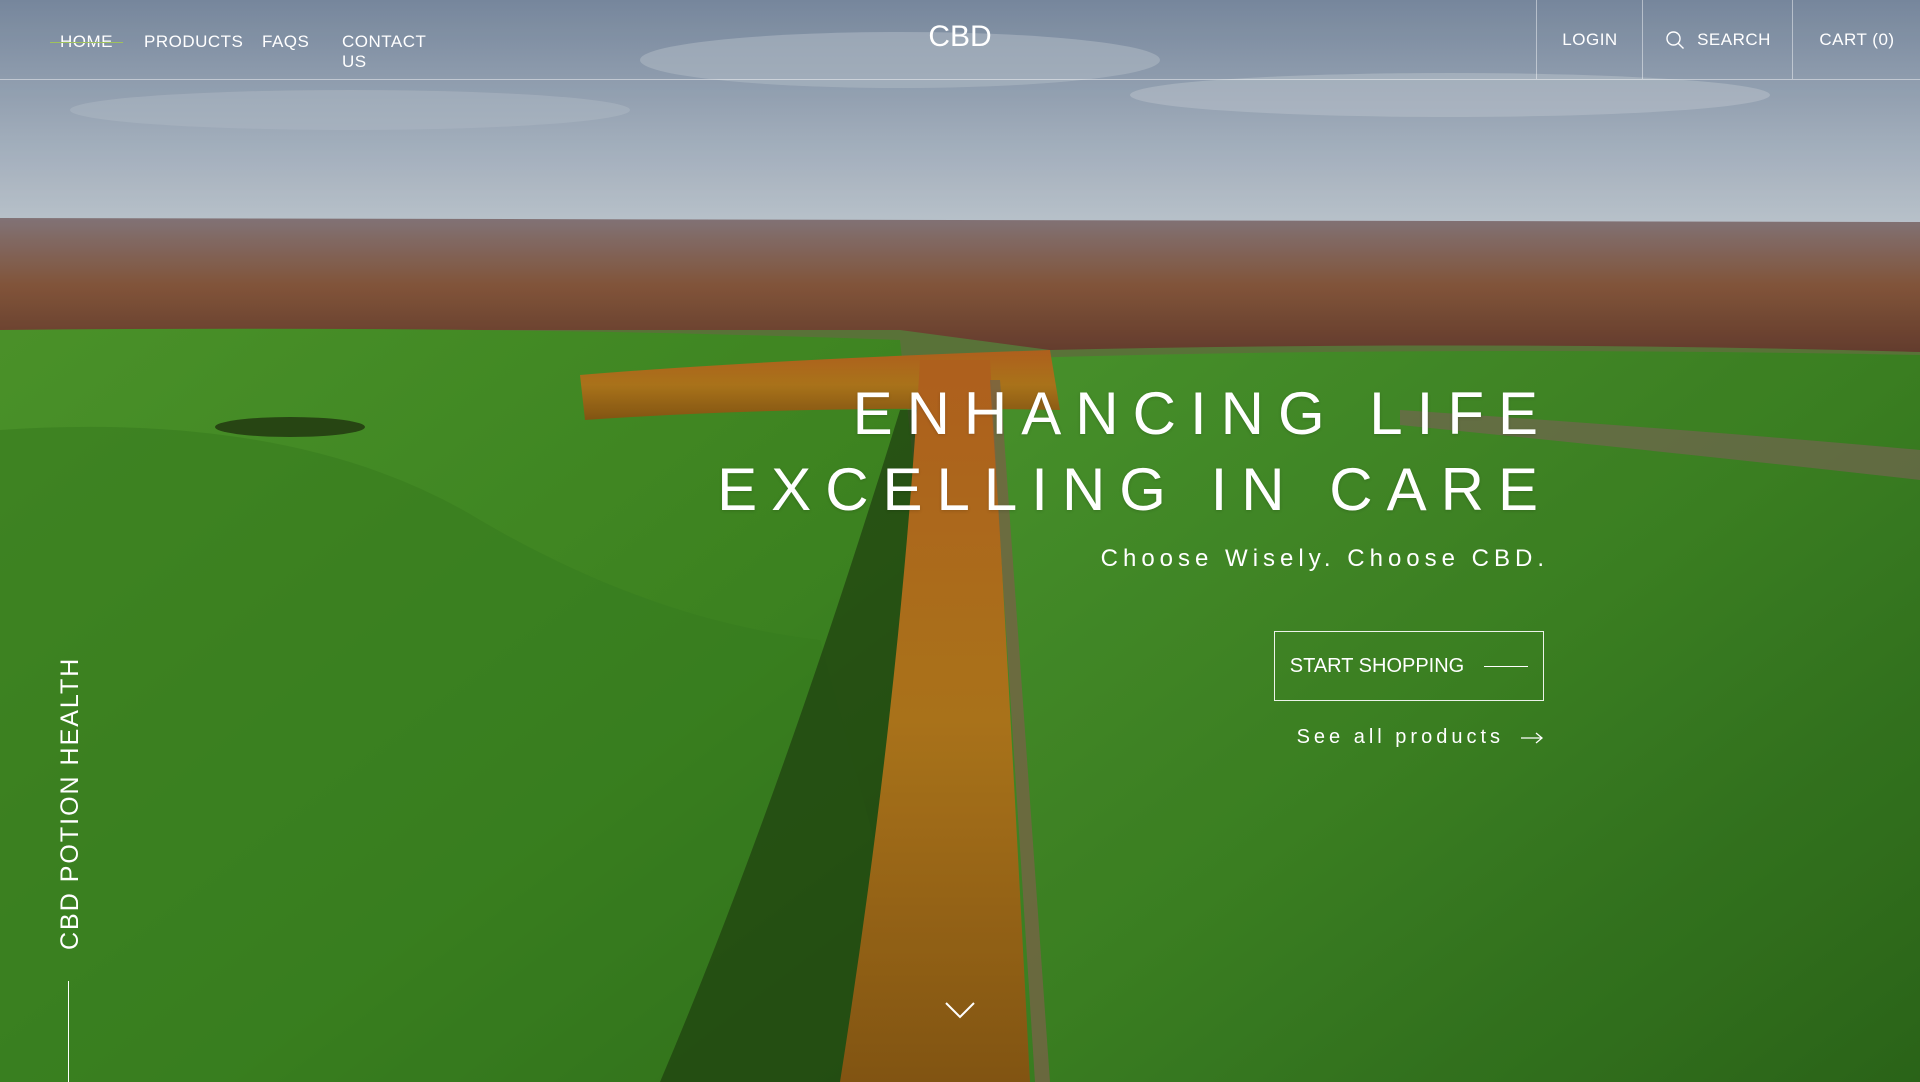 The width and height of the screenshot is (1920, 1082). I want to click on headline-line-1: ENHANCING LIFE, so click(1202, 413).